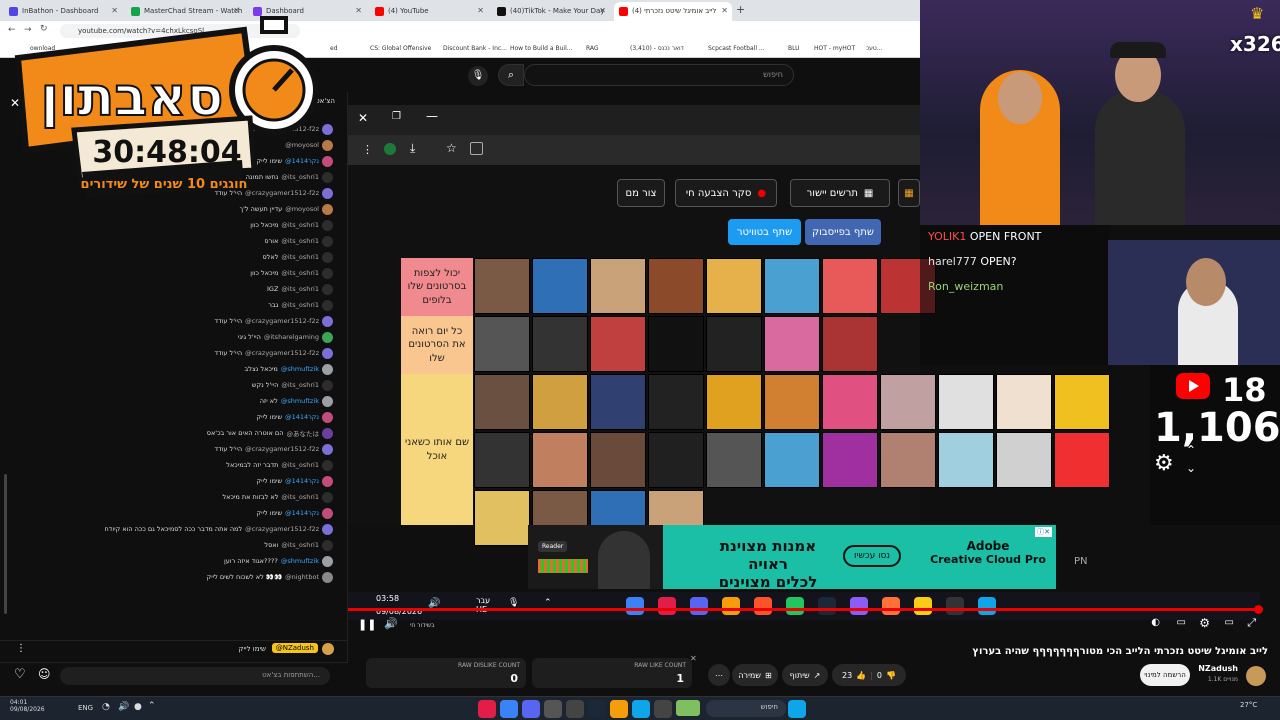 The height and width of the screenshot is (720, 1280). What do you see at coordinates (755, 675) in the screenshot?
I see `save-button: שמירה ⊞` at bounding box center [755, 675].